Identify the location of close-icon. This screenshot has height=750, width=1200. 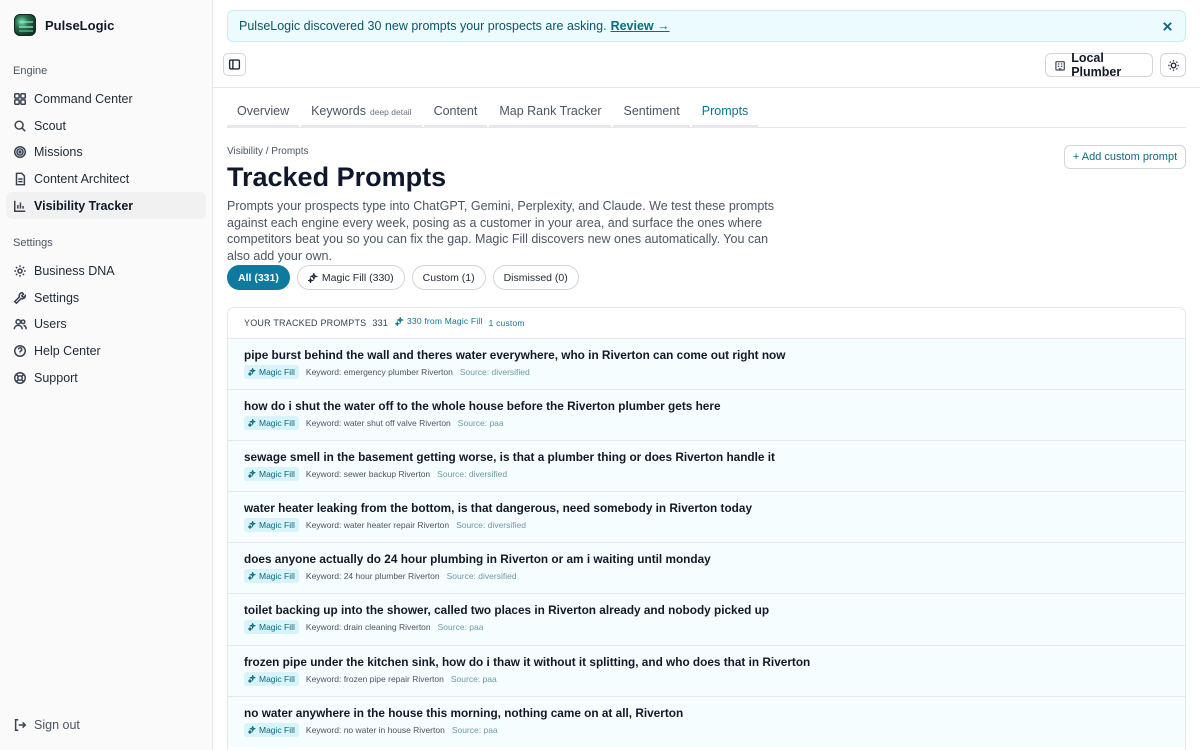
(1167, 26).